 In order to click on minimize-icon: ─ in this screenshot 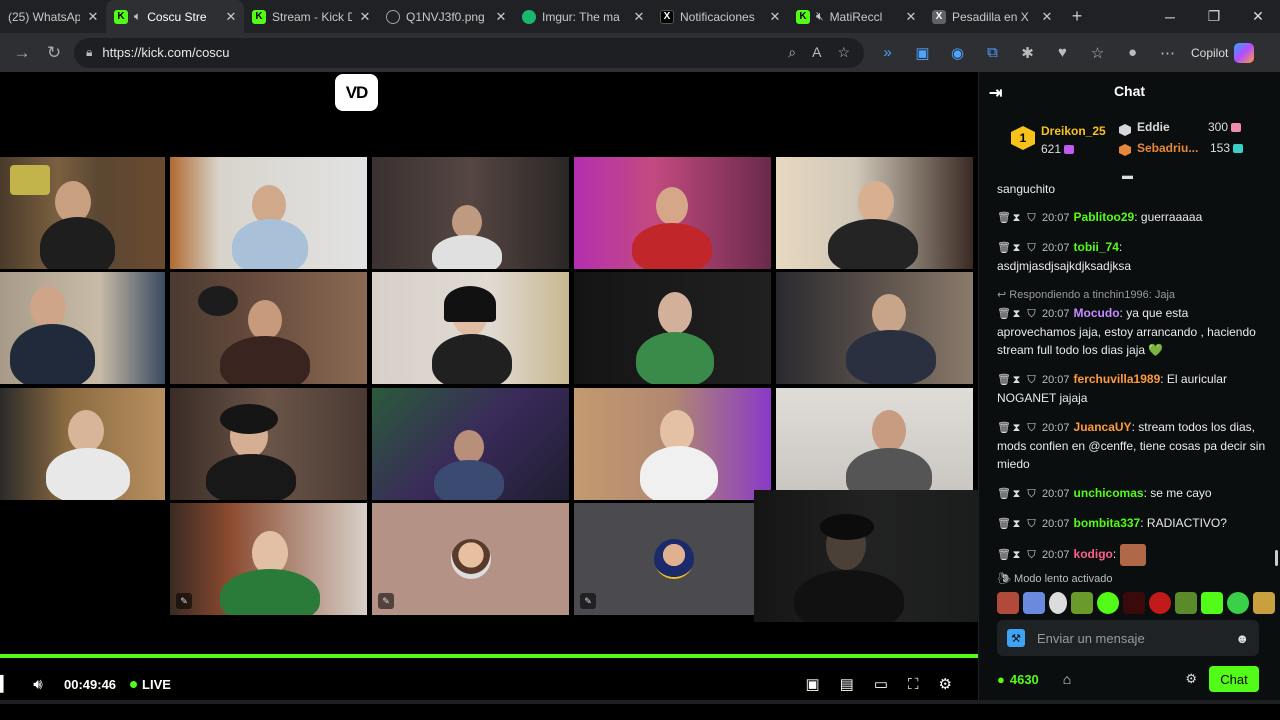, I will do `click(1170, 16)`.